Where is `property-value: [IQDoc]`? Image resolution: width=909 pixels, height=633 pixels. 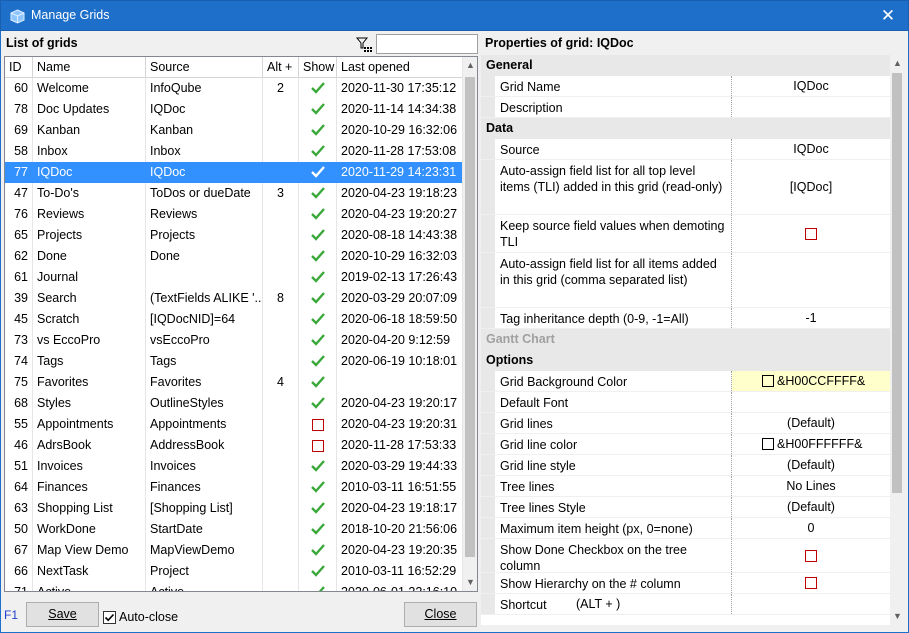 property-value: [IQDoc] is located at coordinates (811, 187).